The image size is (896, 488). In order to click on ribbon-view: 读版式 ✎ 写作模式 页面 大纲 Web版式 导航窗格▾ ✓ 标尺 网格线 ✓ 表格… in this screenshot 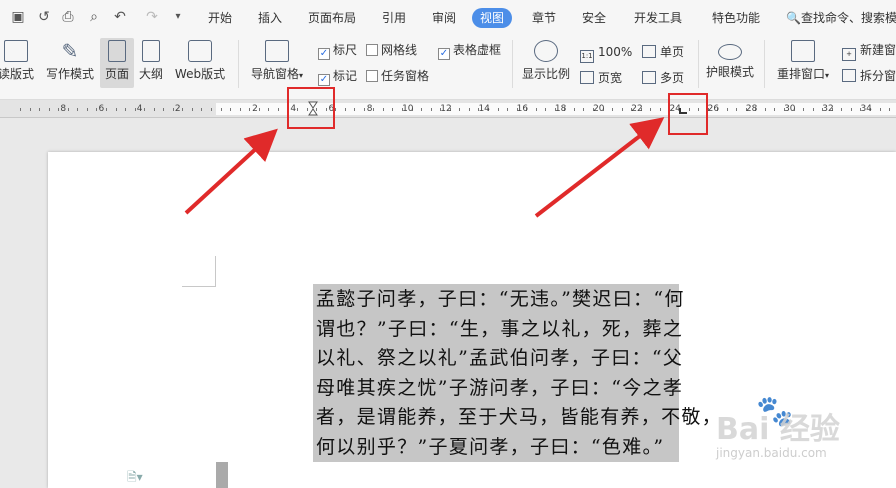, I will do `click(448, 67)`.